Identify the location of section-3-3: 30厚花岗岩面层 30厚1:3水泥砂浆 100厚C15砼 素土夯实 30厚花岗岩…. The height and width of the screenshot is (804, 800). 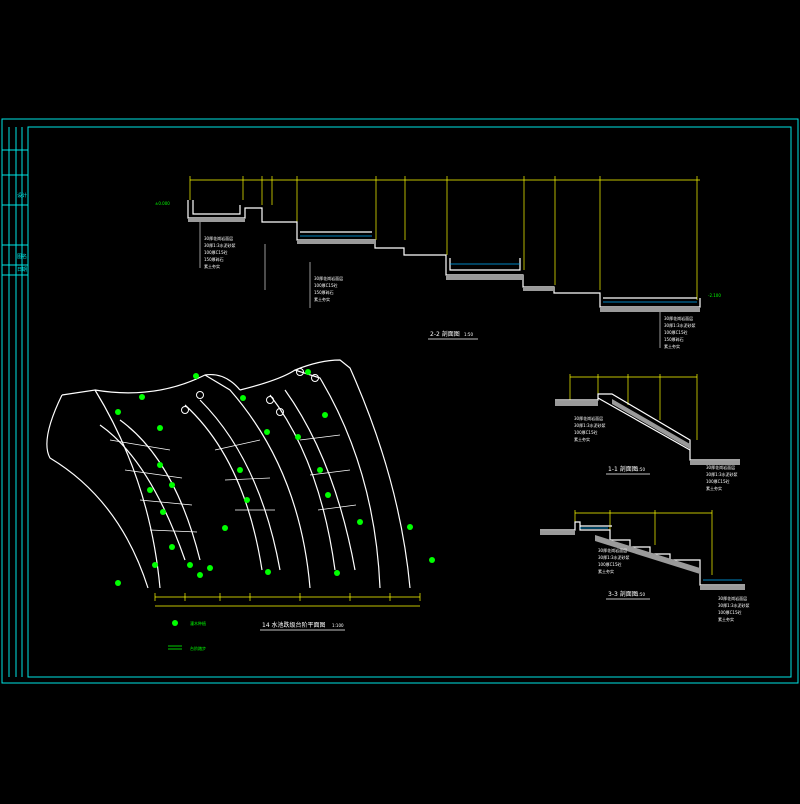
(645, 566).